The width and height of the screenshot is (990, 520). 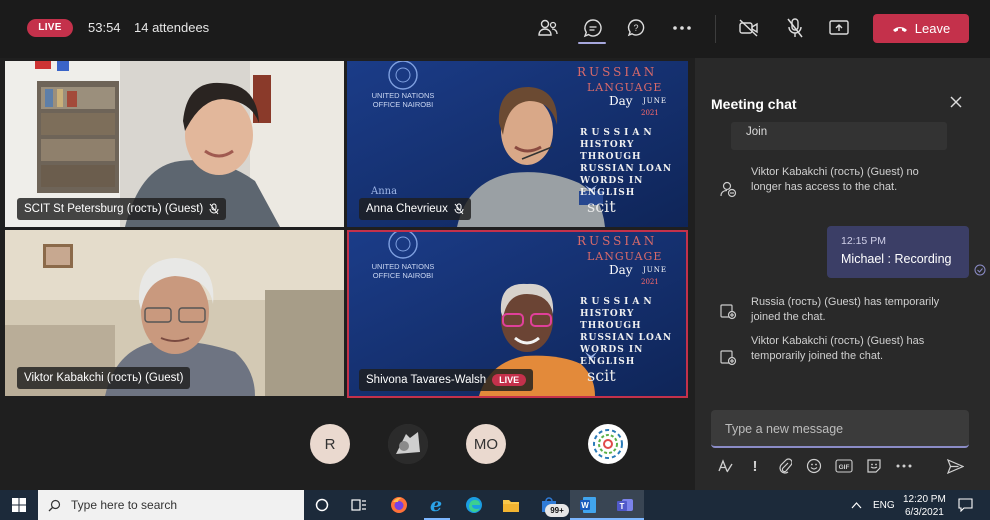 What do you see at coordinates (896, 259) in the screenshot?
I see `message-text: Michael : Recording` at bounding box center [896, 259].